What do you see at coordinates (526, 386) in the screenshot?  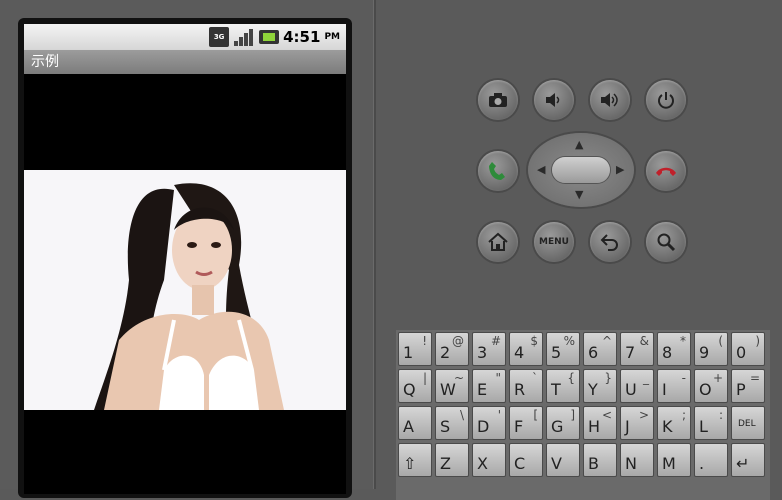 I see `key-1-3: R `` at bounding box center [526, 386].